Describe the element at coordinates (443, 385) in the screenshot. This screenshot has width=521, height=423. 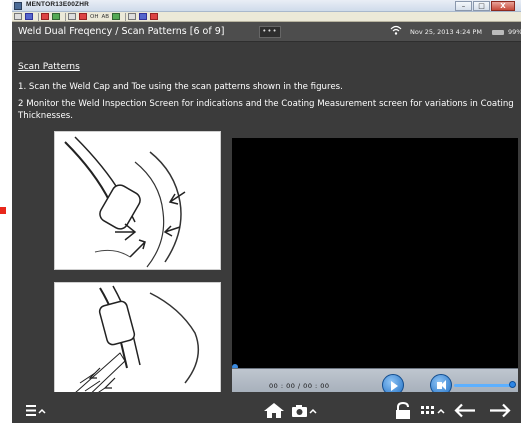
I see `speaker-cone-icon` at that location.